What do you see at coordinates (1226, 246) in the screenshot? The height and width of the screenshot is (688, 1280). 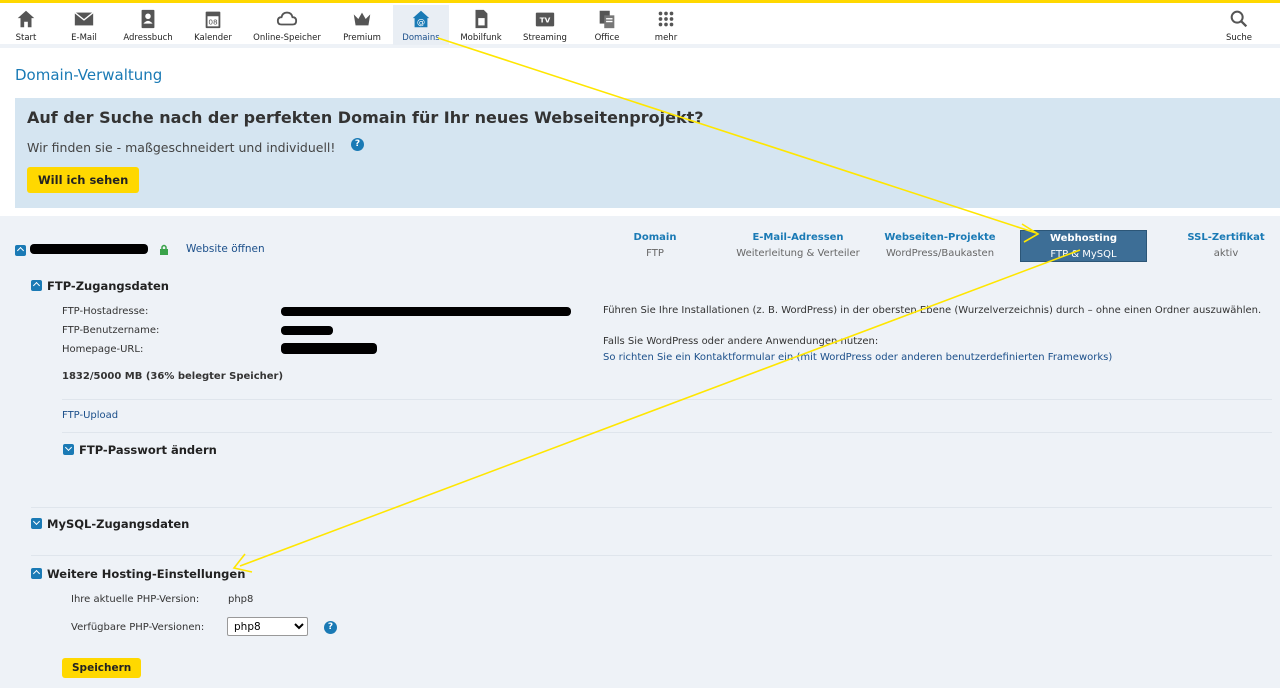 I see `tab-ssl-certificate: SSL-Zertifikat aktiv` at bounding box center [1226, 246].